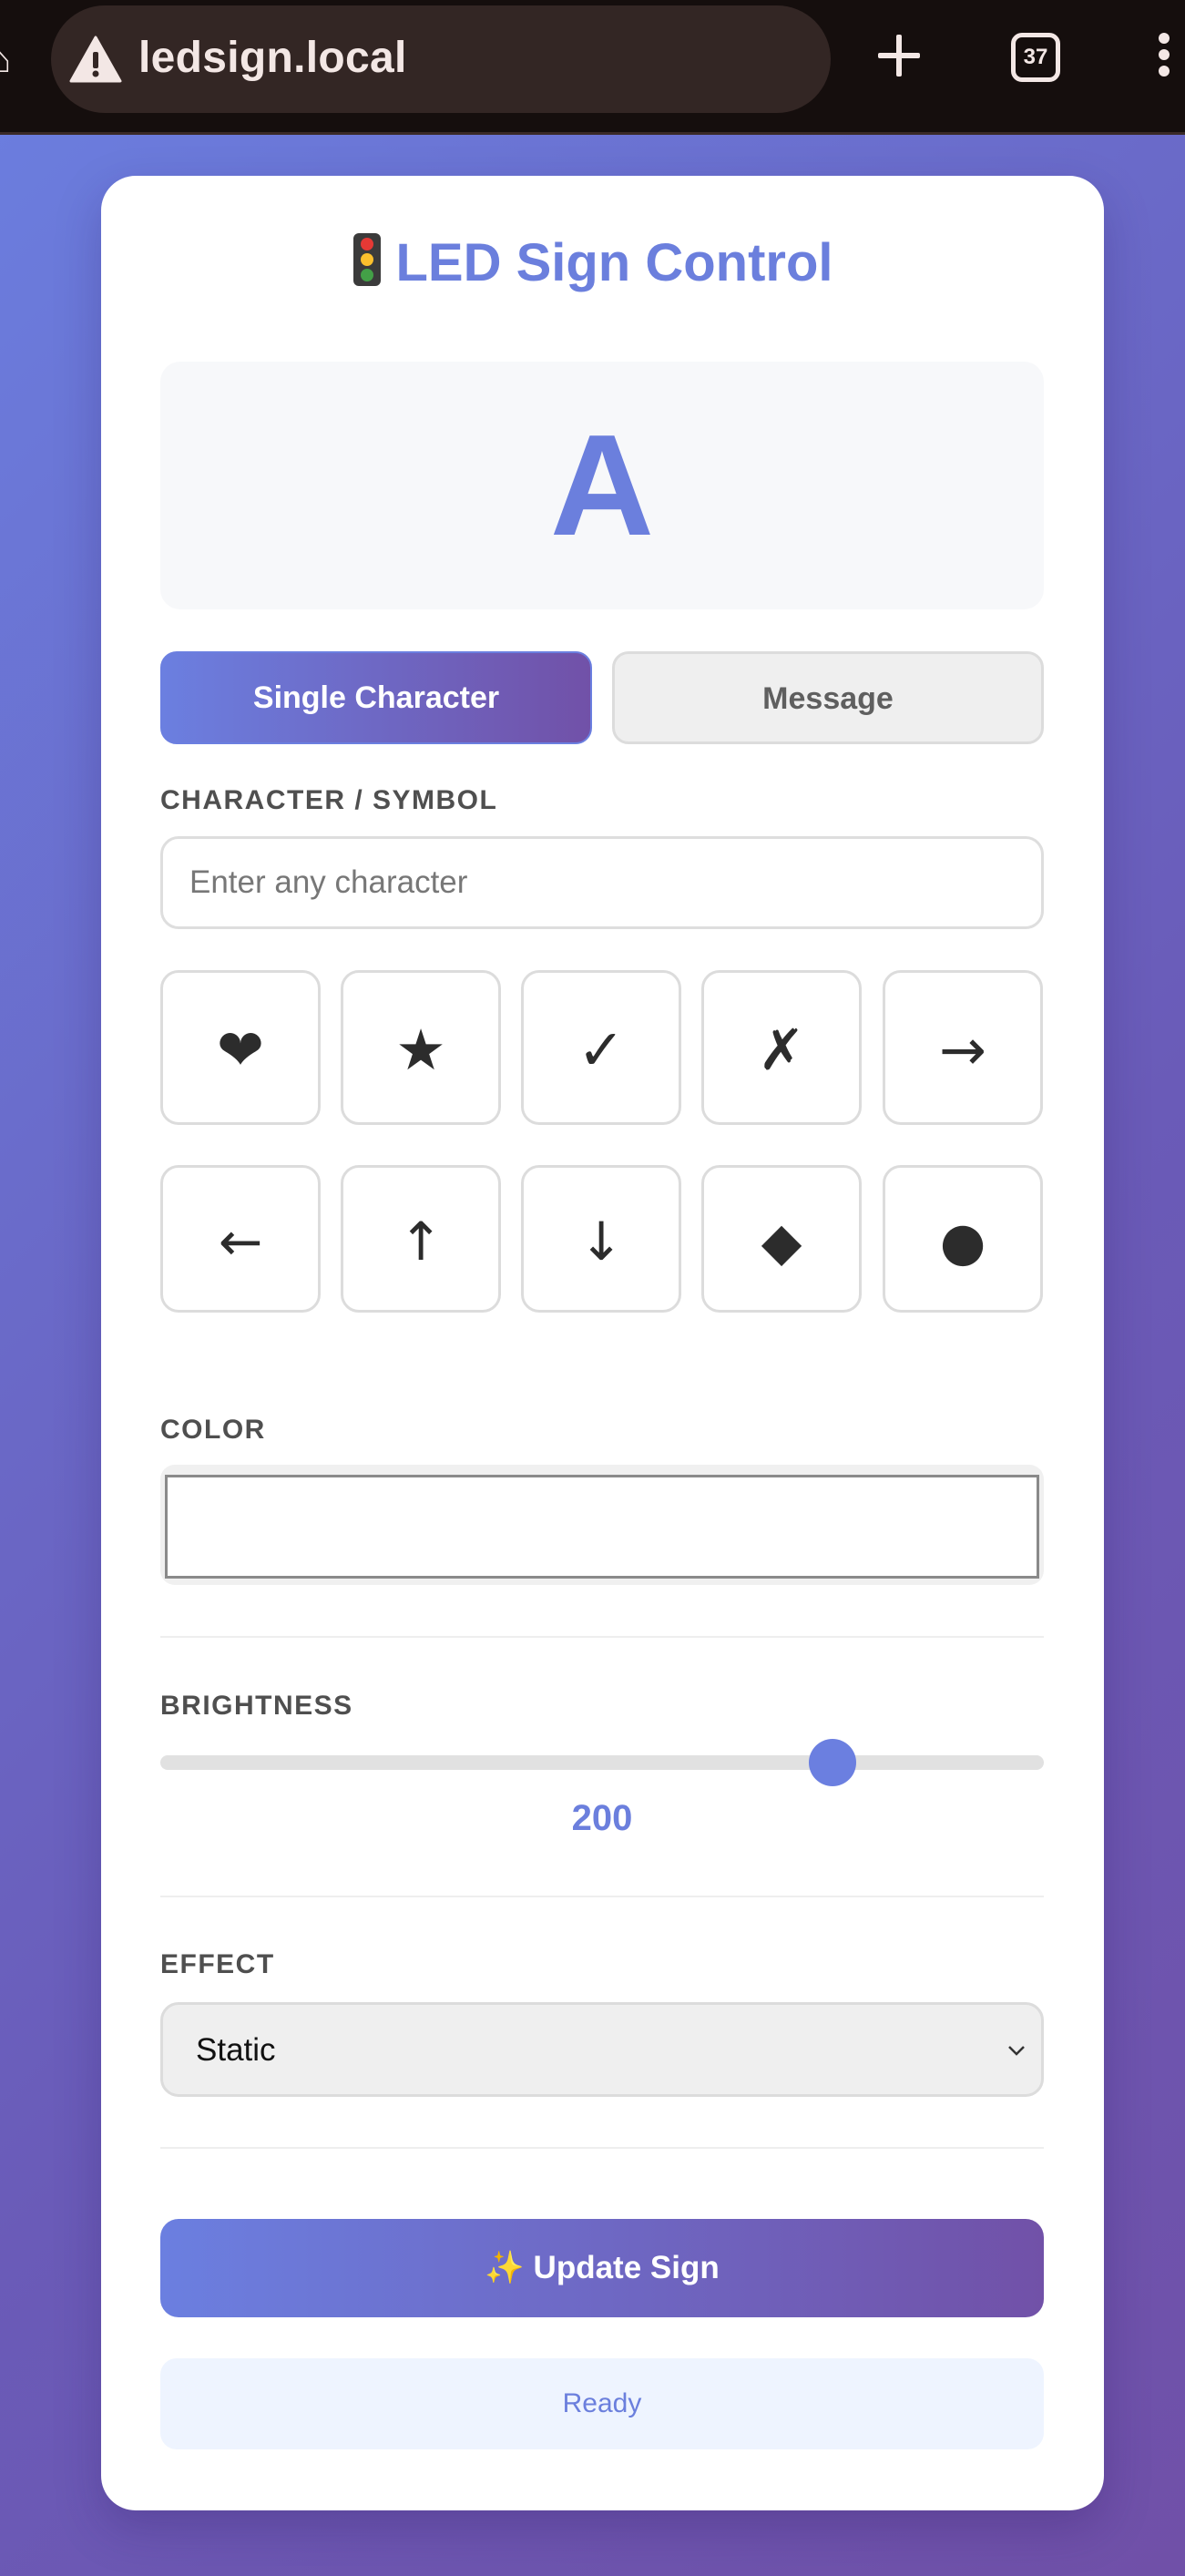 Image resolution: width=1185 pixels, height=2576 pixels. I want to click on symbol-arrow-right-button: →, so click(963, 1047).